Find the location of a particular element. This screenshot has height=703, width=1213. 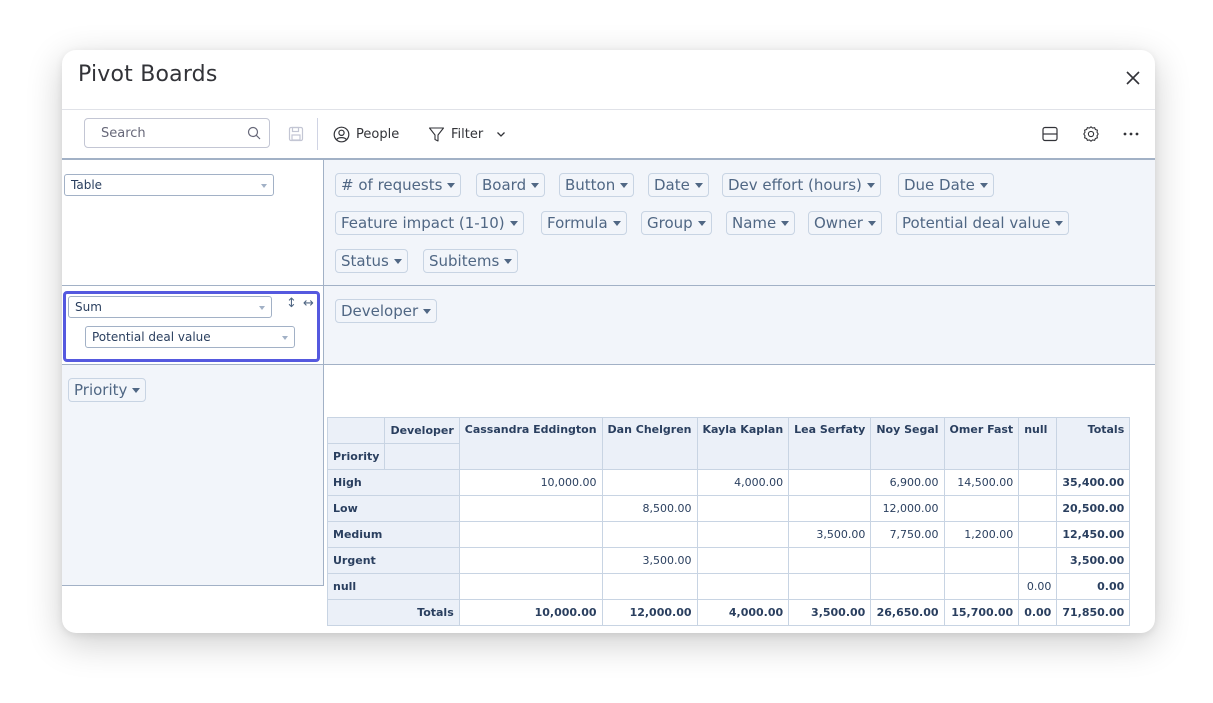

col-attr-chip: Developer is located at coordinates (386, 311).